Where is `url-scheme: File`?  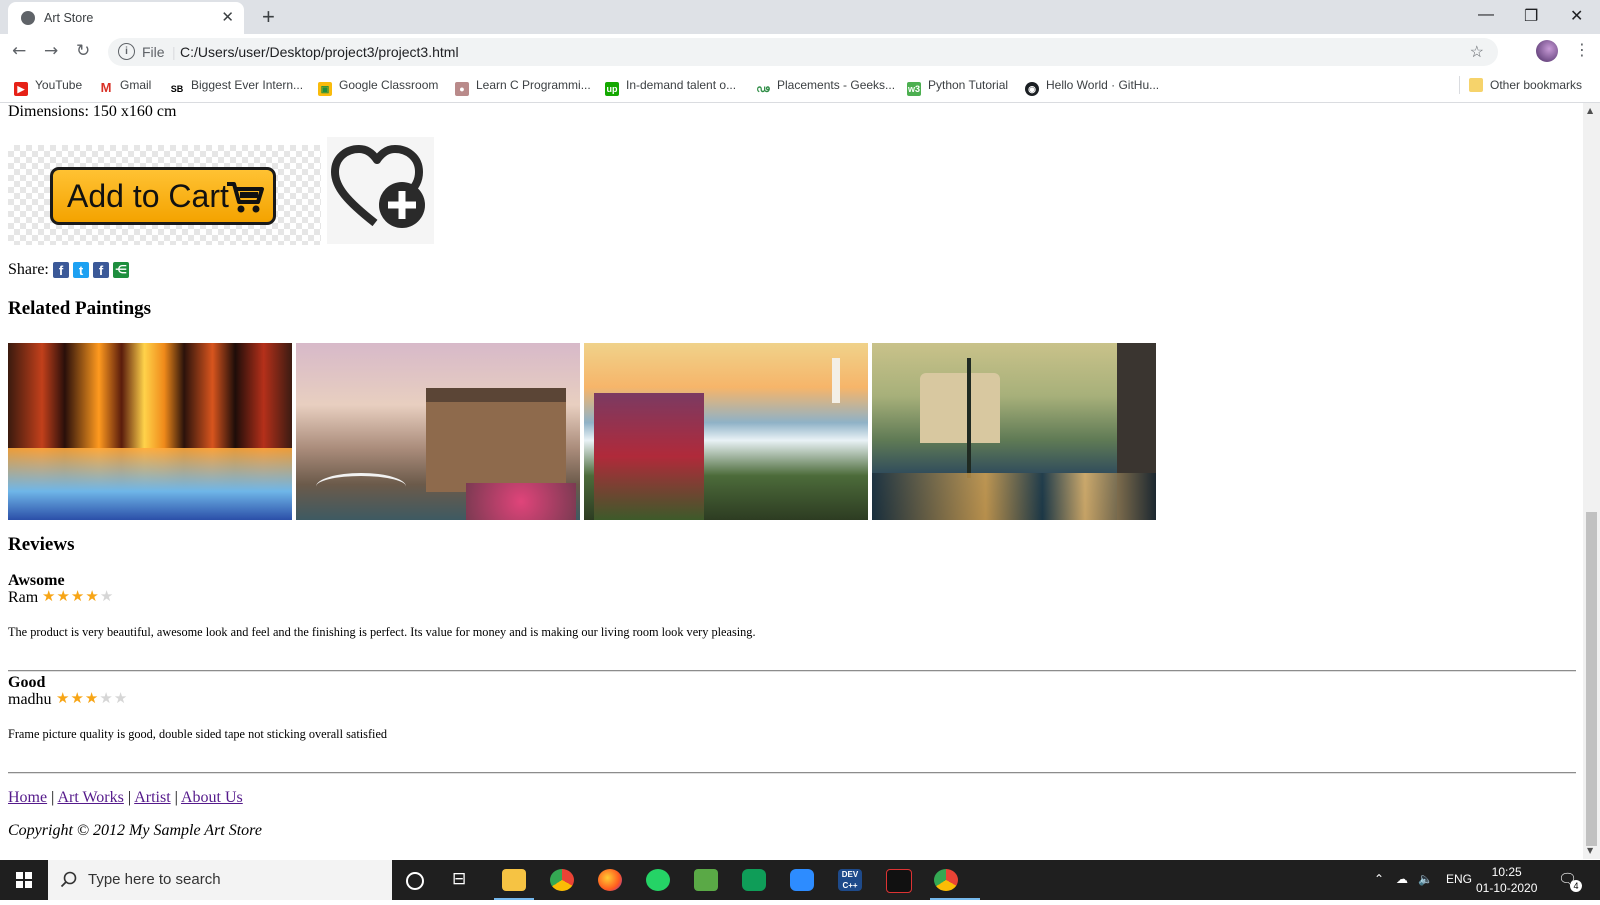 url-scheme: File is located at coordinates (153, 52).